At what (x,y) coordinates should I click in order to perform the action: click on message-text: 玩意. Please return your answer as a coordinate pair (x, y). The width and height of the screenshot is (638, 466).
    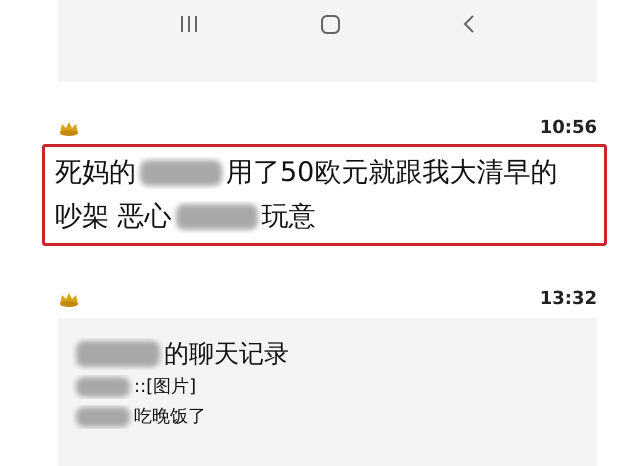
    Looking at the image, I should click on (289, 217).